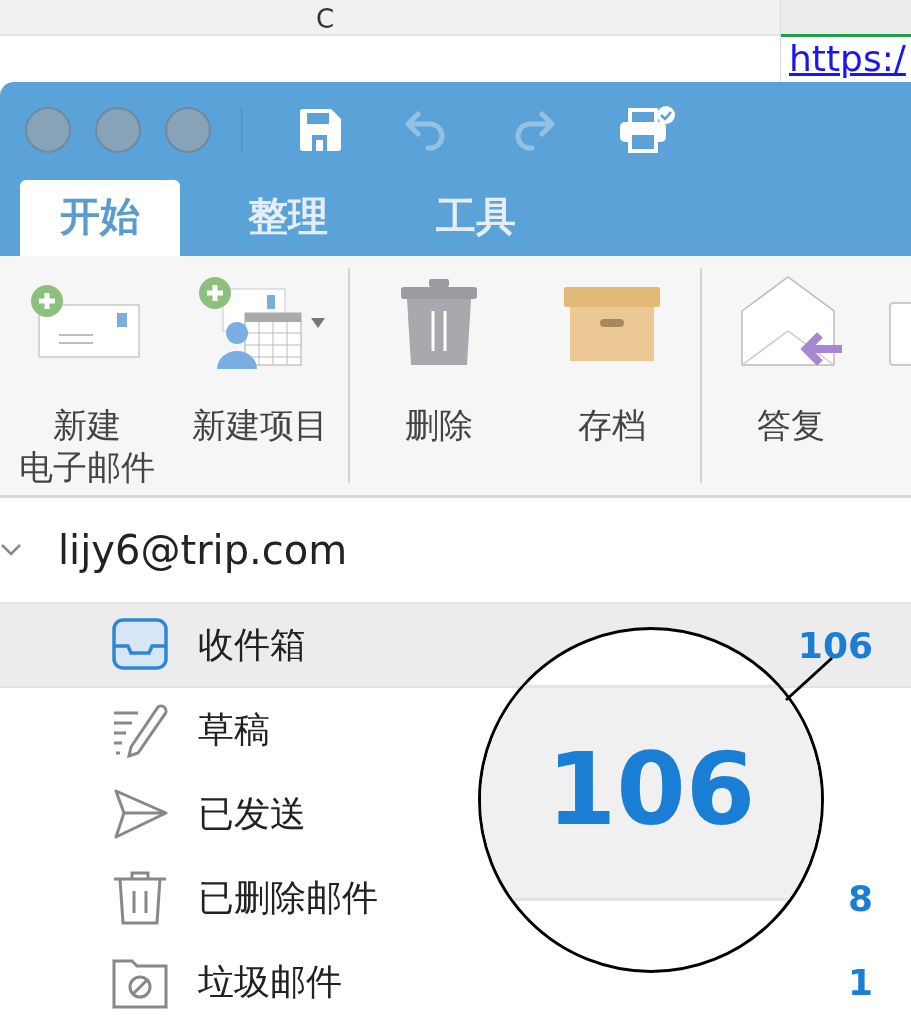 This screenshot has width=911, height=1024. Describe the element at coordinates (320, 130) in the screenshot. I see `save-icon` at that location.